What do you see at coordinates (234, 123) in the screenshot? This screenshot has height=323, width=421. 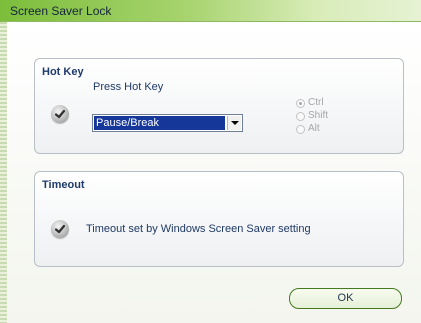 I see `chevron-down-icon` at bounding box center [234, 123].